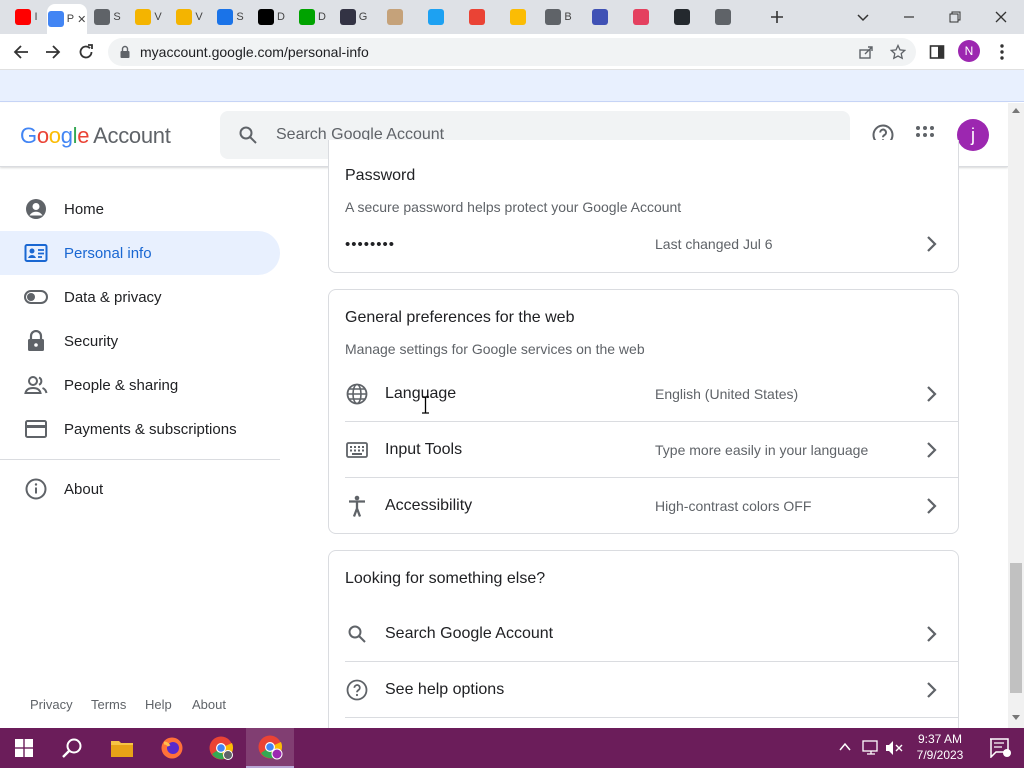 This screenshot has width=1024, height=768. I want to click on search-icon, so click(72, 748).